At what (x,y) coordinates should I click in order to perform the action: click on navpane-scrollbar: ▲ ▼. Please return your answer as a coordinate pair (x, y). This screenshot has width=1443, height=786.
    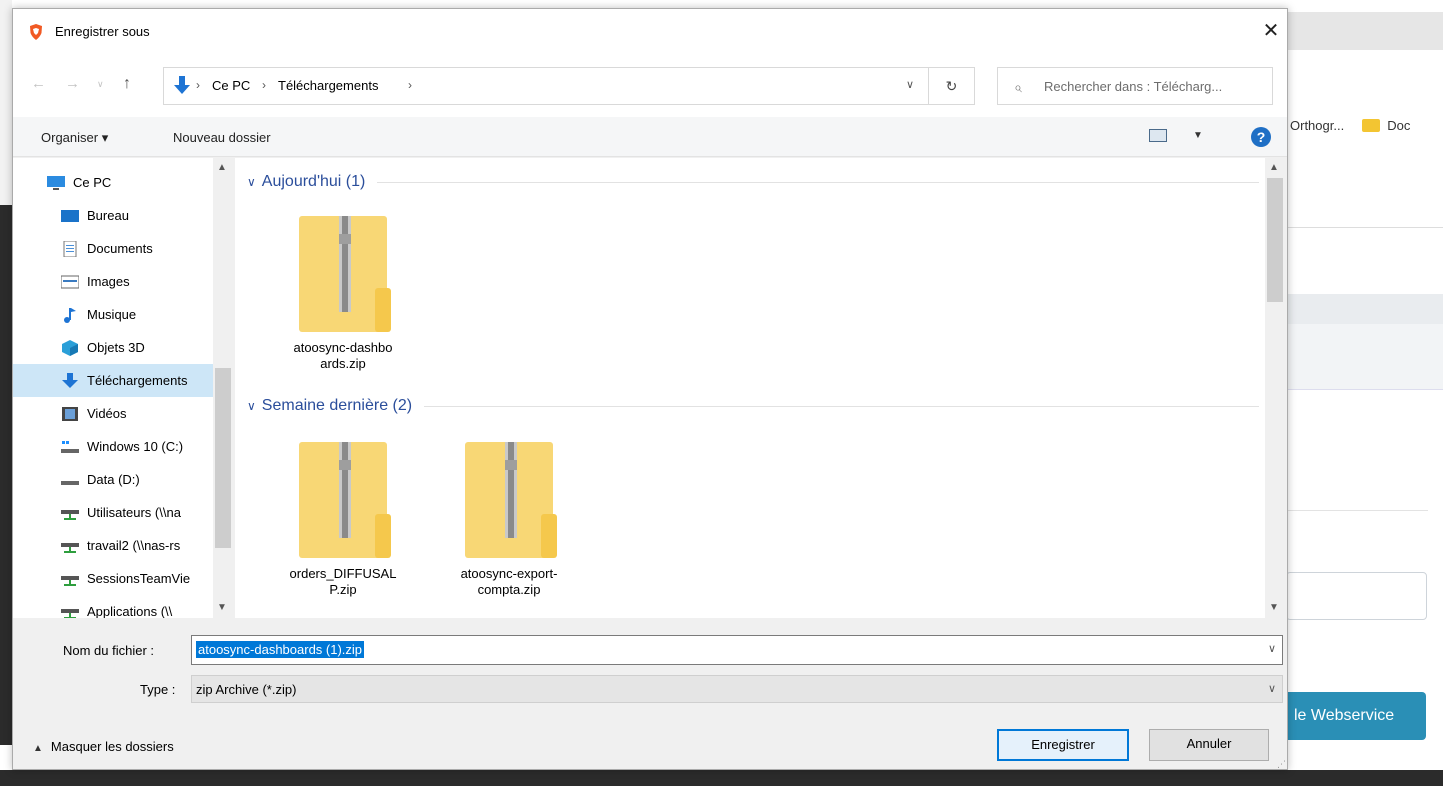
    Looking at the image, I should click on (223, 388).